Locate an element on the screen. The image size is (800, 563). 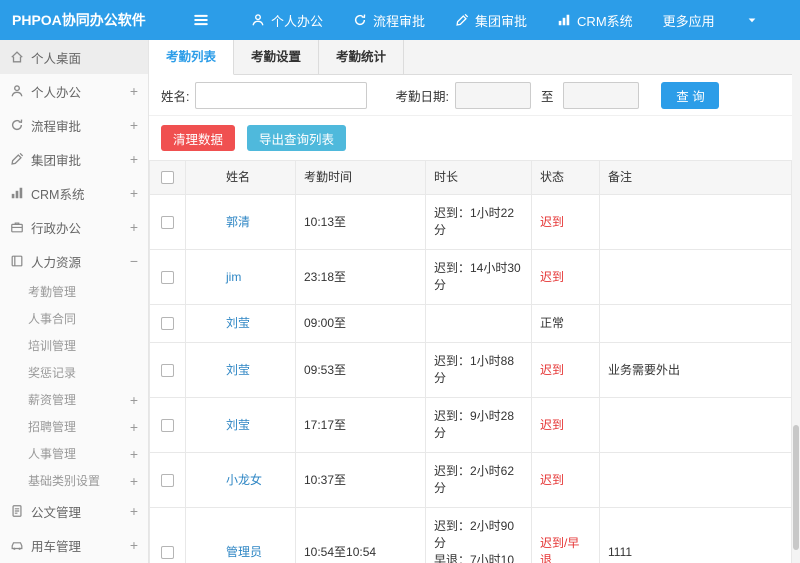
nav-item-crm-system: CRM系统 is located at coordinates (595, 20).